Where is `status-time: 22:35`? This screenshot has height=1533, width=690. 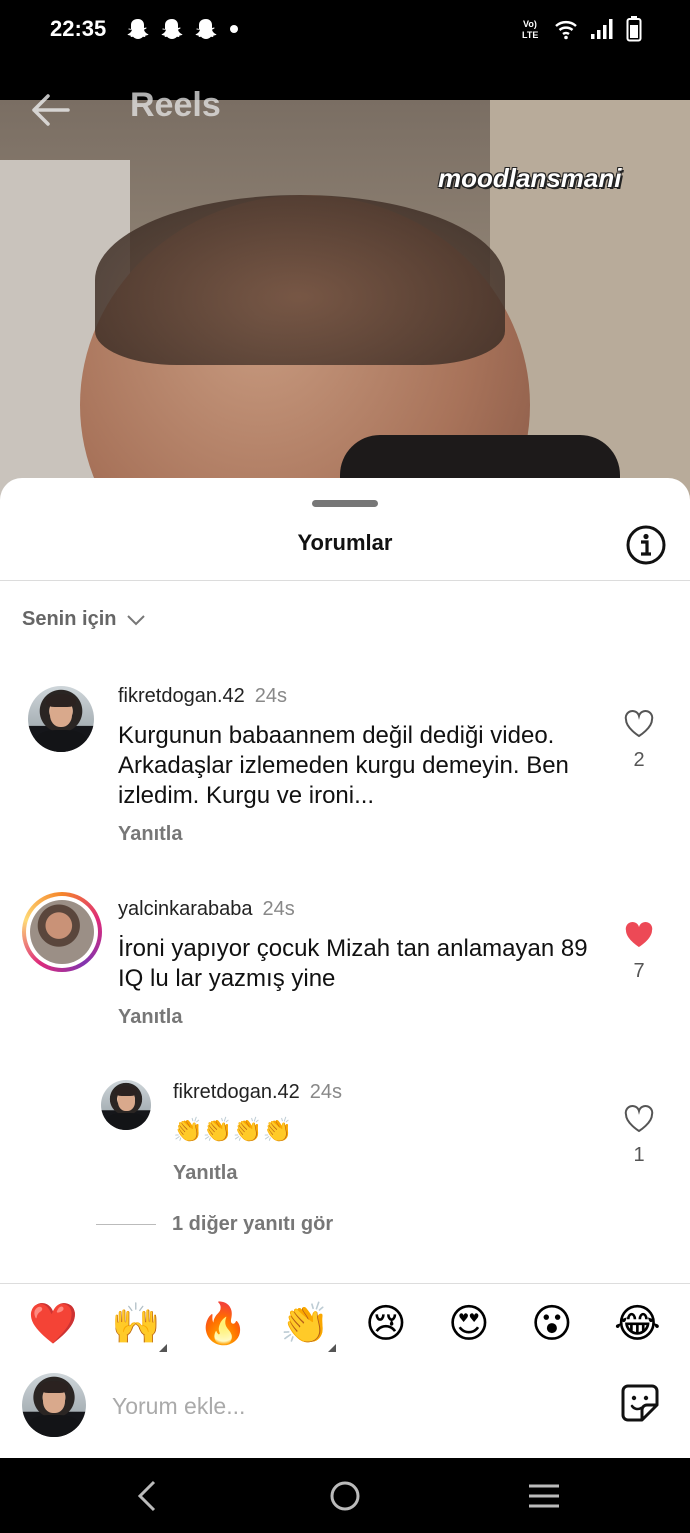 status-time: 22:35 is located at coordinates (78, 28).